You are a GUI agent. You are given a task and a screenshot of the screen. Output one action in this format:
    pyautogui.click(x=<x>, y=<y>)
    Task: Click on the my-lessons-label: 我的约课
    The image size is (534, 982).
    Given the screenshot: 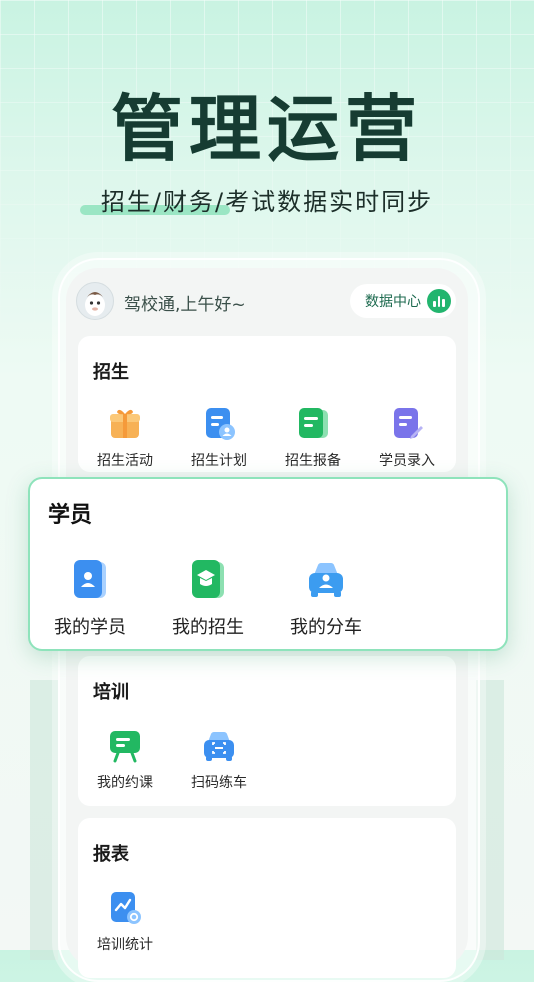 What is the action you would take?
    pyautogui.click(x=125, y=783)
    